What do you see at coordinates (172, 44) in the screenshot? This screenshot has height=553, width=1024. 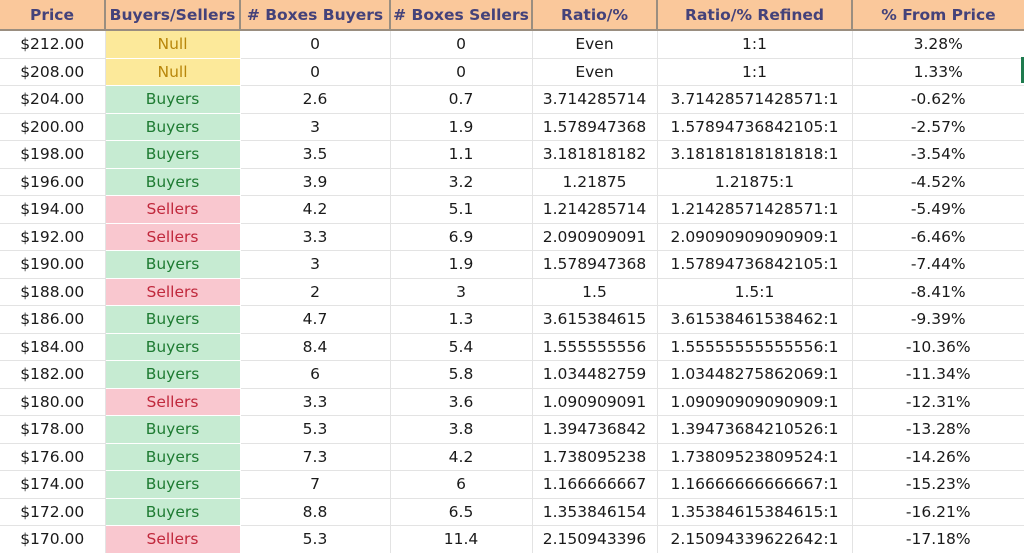 I see `cell-buyers-sellers: Null` at bounding box center [172, 44].